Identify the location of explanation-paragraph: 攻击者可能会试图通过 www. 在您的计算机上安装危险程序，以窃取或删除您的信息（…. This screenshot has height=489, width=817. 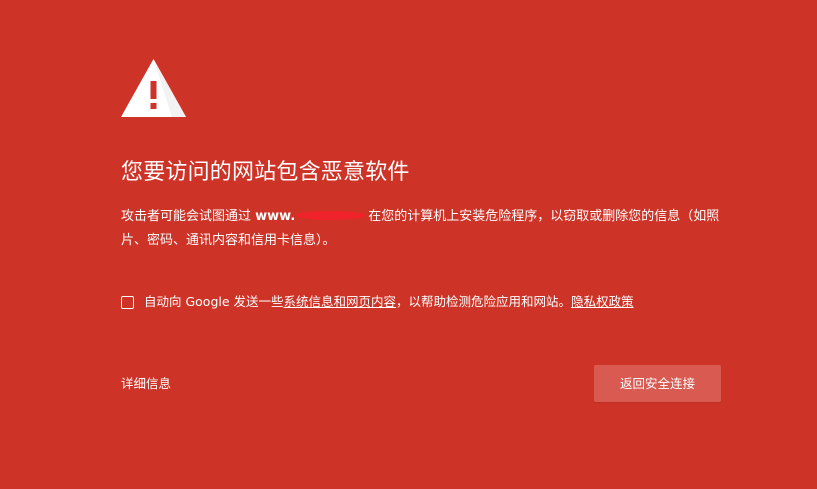
(426, 229).